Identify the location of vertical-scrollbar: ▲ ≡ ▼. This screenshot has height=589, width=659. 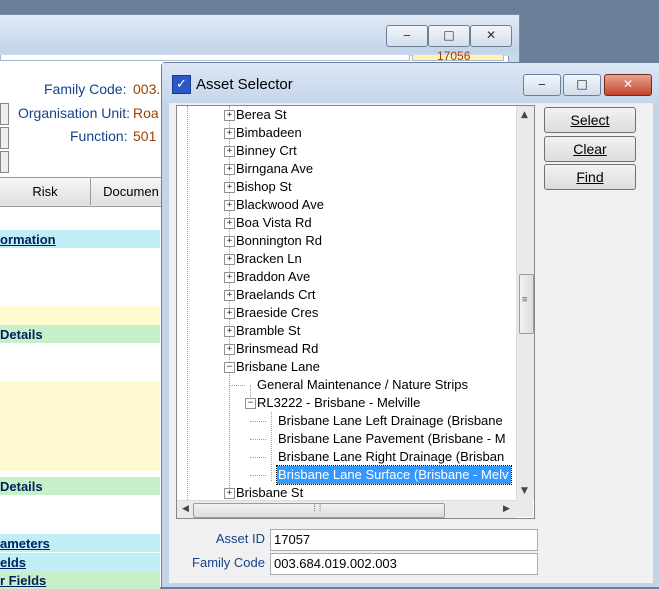
(525, 303).